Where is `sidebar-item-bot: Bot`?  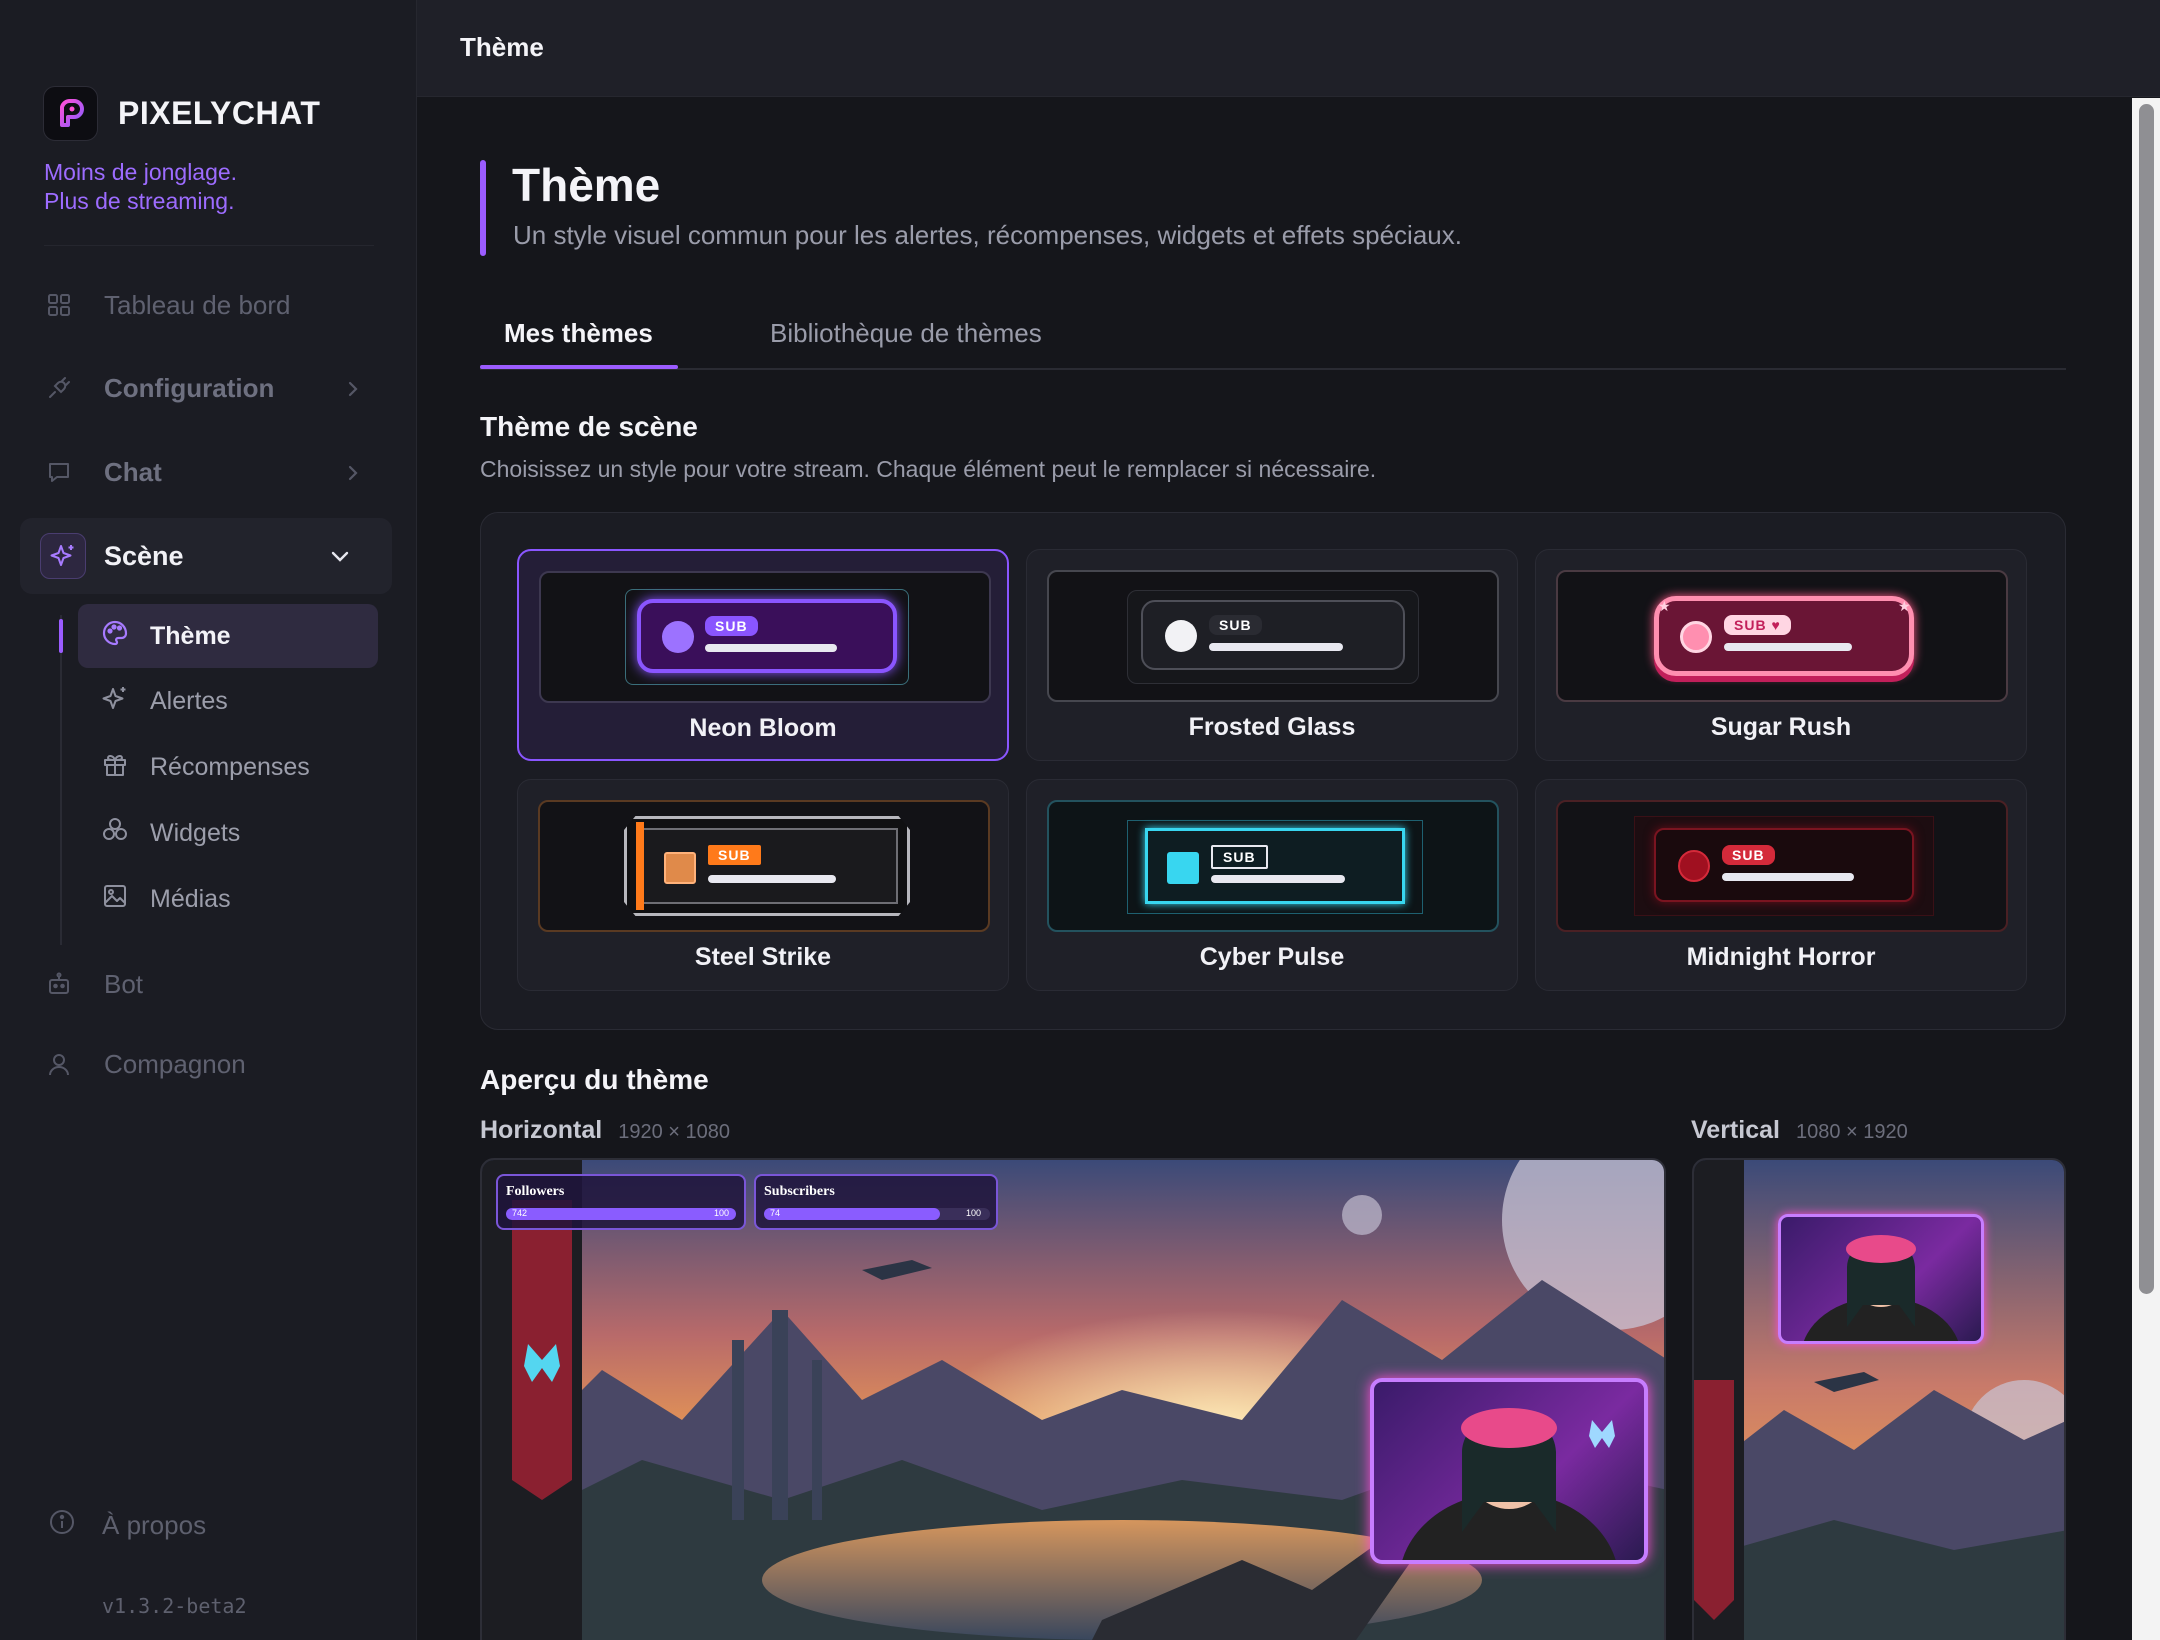 sidebar-item-bot: Bot is located at coordinates (209, 984).